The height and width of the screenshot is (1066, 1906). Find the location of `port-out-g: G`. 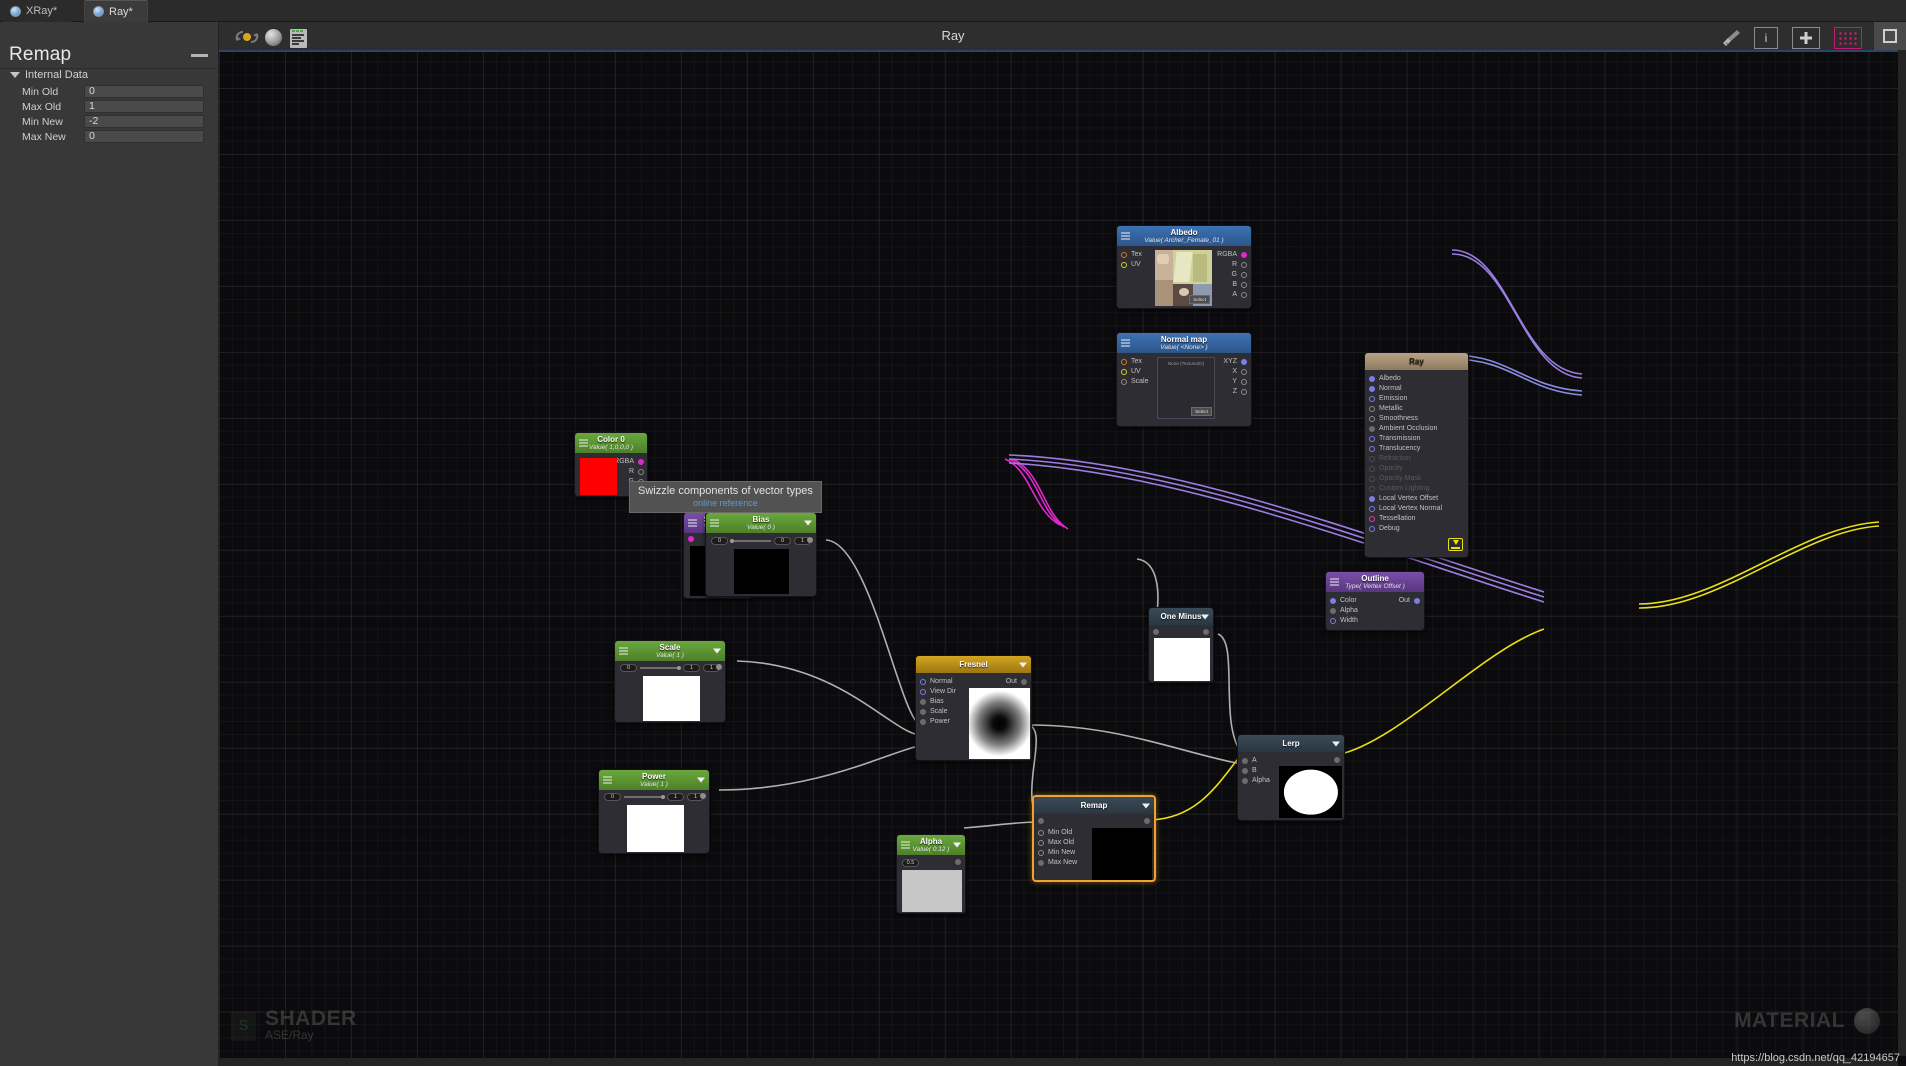

port-out-g: G is located at coordinates (1239, 274).